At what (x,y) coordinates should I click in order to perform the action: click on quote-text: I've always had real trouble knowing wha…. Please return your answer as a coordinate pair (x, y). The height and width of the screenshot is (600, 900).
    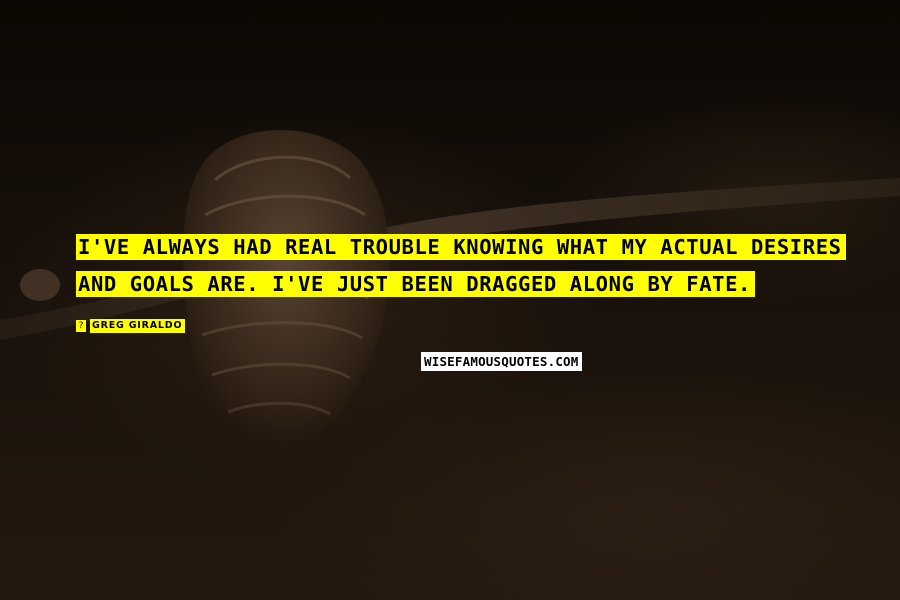
    Looking at the image, I should click on (471, 266).